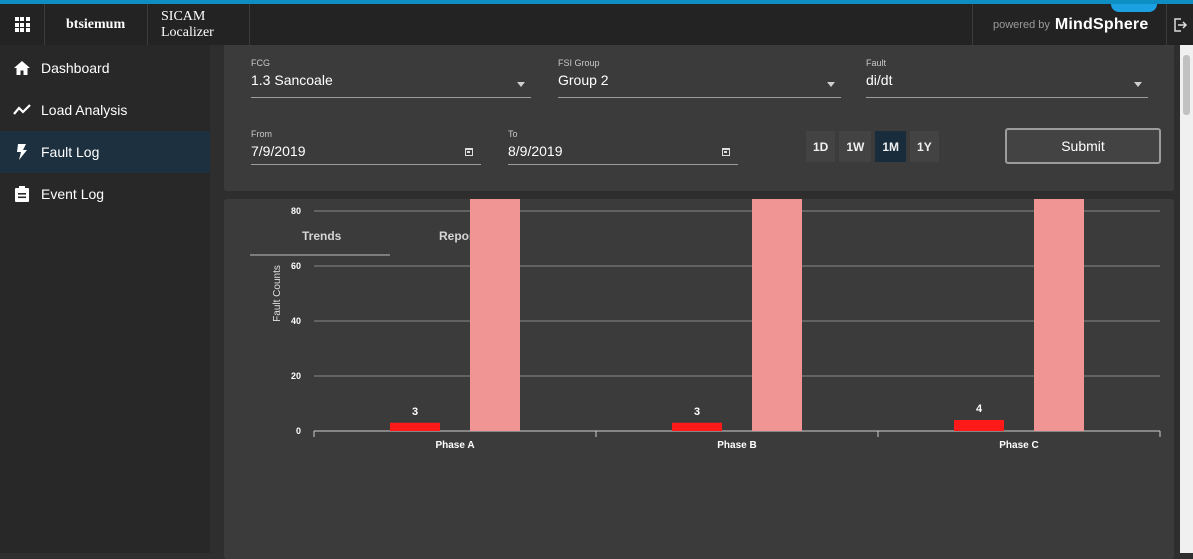 The height and width of the screenshot is (559, 1193). What do you see at coordinates (298, 431) in the screenshot?
I see `y-tick-label: 0` at bounding box center [298, 431].